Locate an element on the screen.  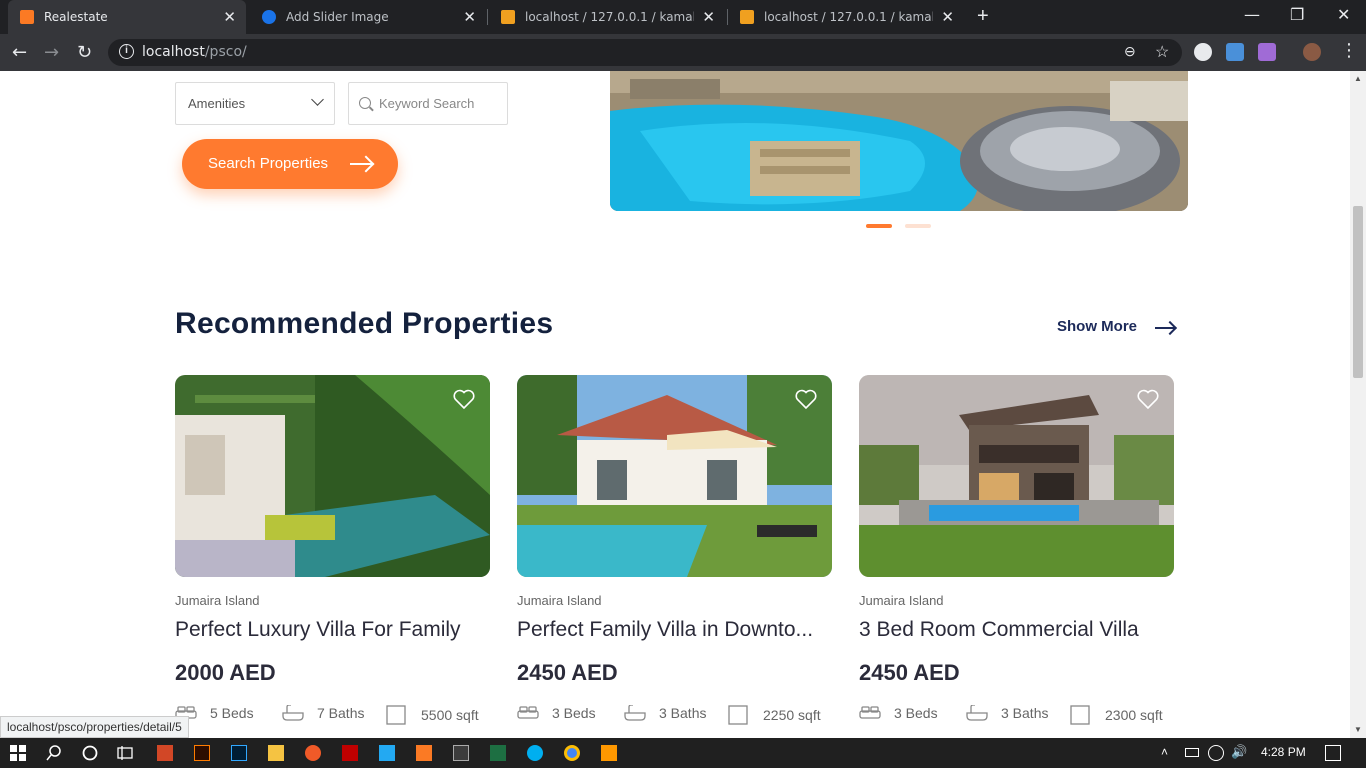
skype-icon is located at coordinates (535, 753).